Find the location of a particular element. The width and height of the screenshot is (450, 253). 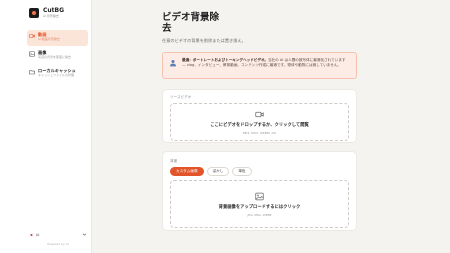

video-icon is located at coordinates (32, 36).